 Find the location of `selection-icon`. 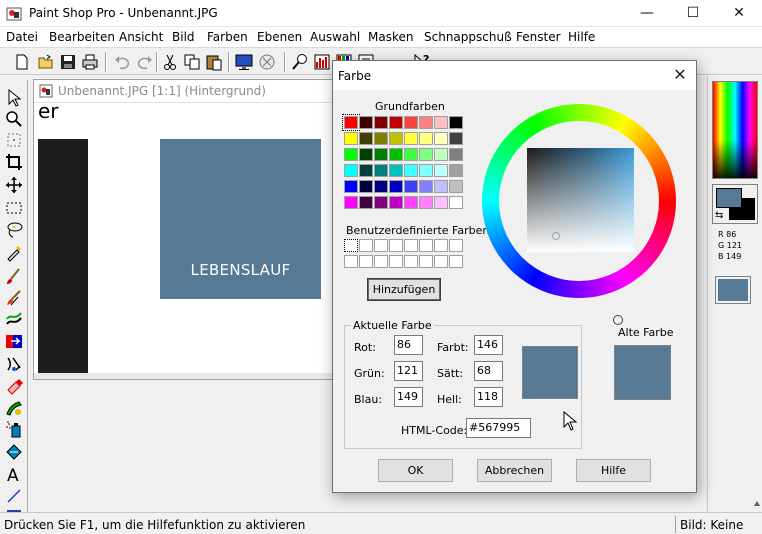

selection-icon is located at coordinates (14, 208).